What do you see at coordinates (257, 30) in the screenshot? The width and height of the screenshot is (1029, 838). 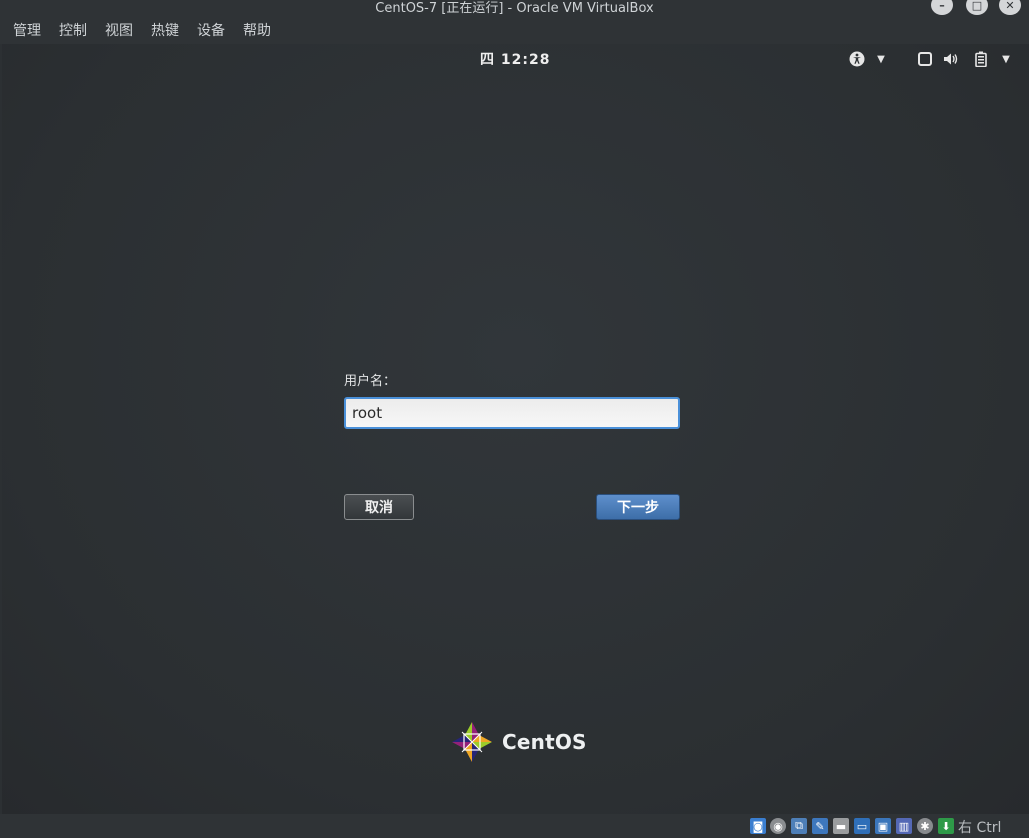 I see `menu-help: 帮助` at bounding box center [257, 30].